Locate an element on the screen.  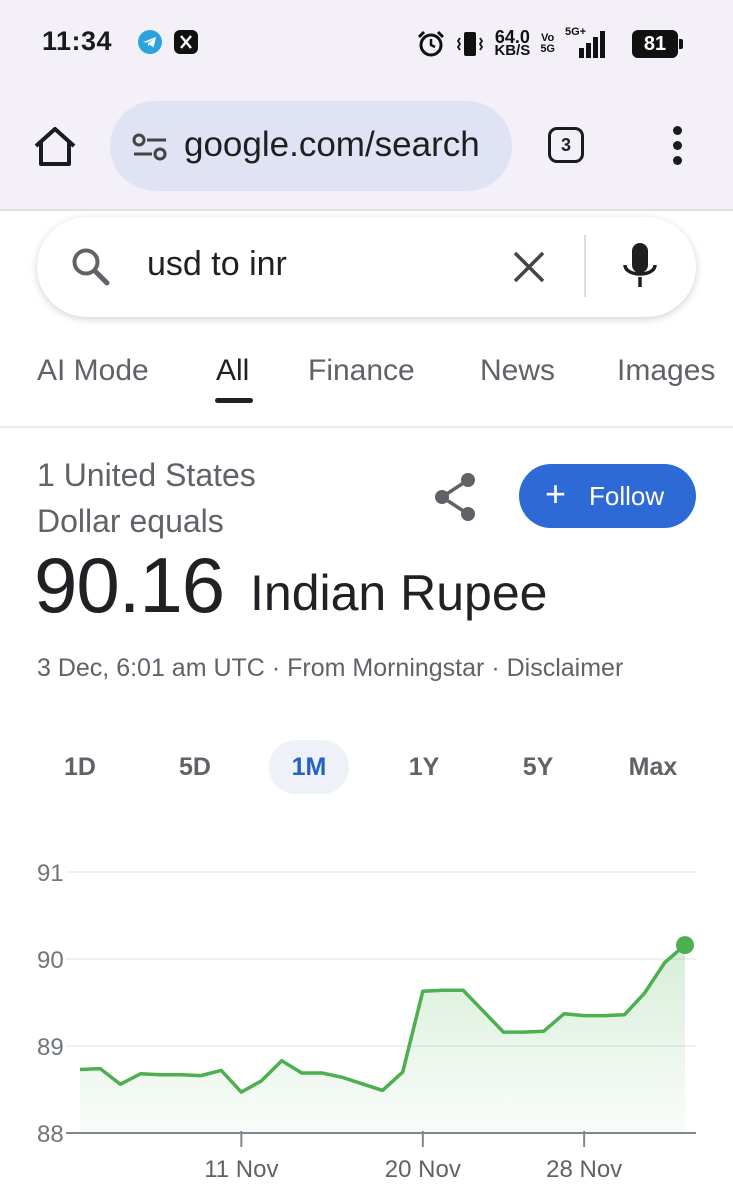
network-speed-unit: KB/S is located at coordinates (512, 50).